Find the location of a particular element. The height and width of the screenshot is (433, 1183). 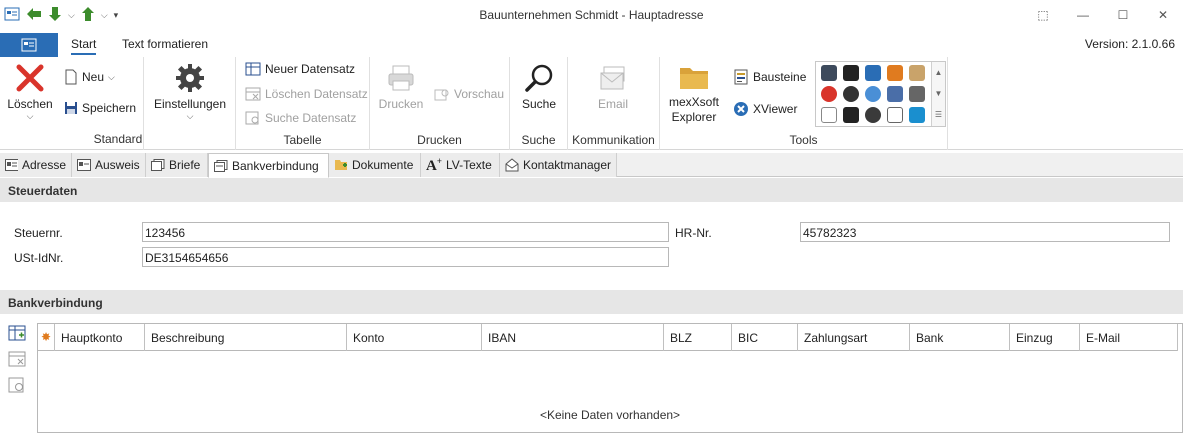

grid-toolbar is located at coordinates (19, 364).